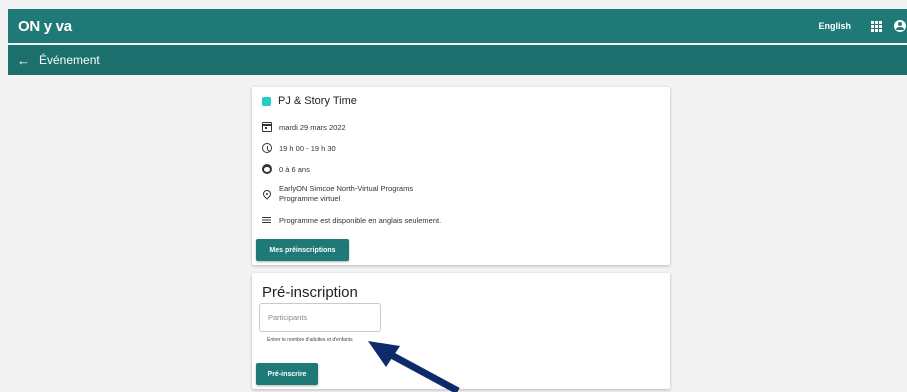 The width and height of the screenshot is (907, 392). What do you see at coordinates (69, 60) in the screenshot?
I see `page-title: Événement` at bounding box center [69, 60].